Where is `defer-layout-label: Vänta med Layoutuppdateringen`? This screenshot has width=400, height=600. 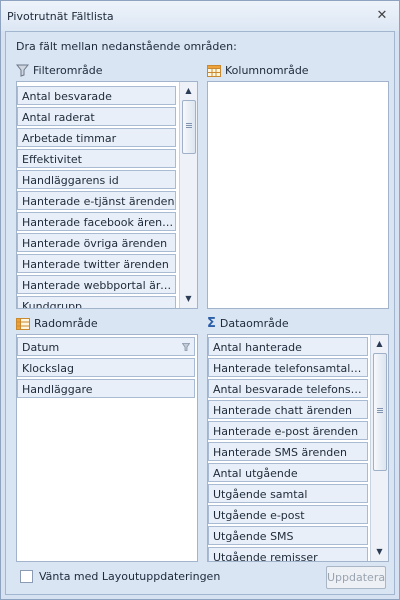
defer-layout-label: Vänta med Layoutuppdateringen is located at coordinates (130, 576).